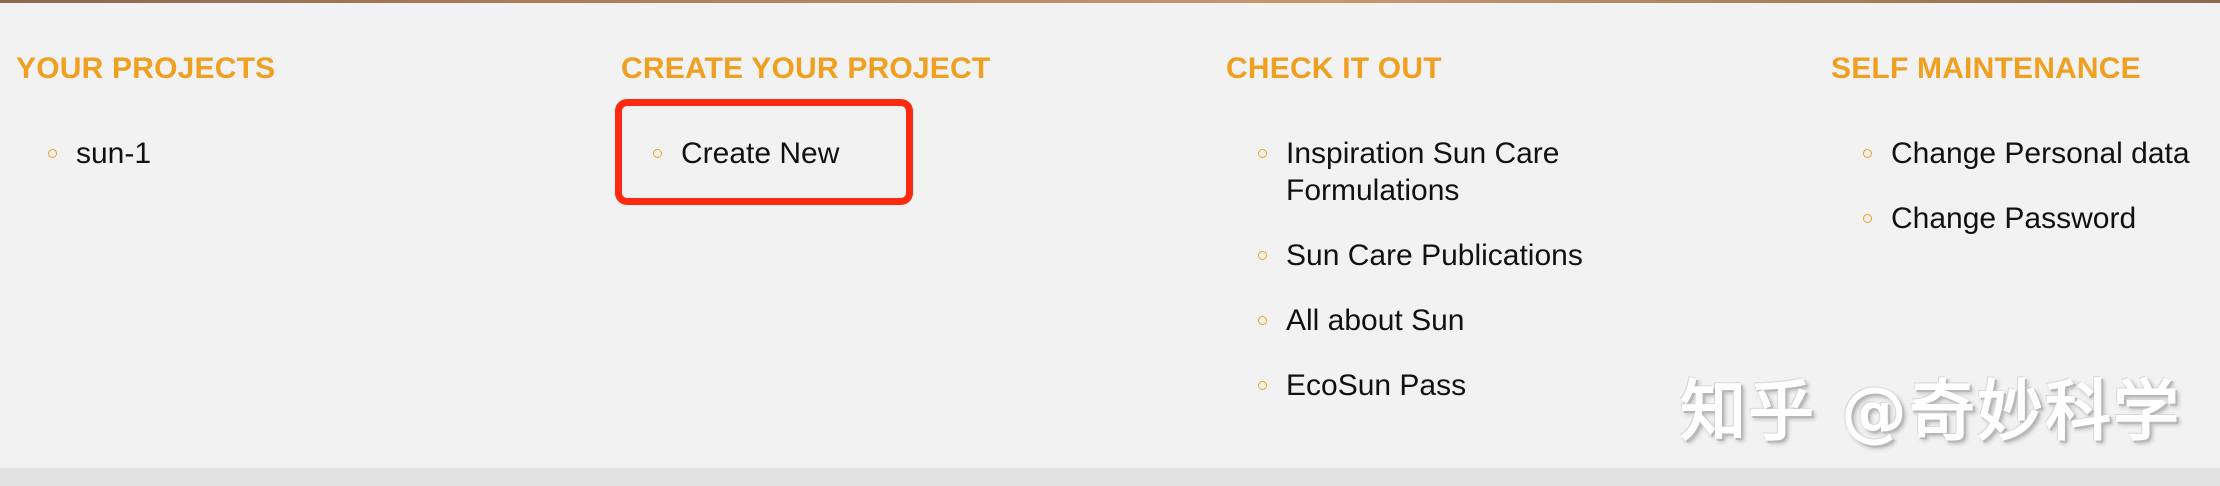  I want to click on watermark-text: 知乎 @奇妙科学, so click(1930, 411).